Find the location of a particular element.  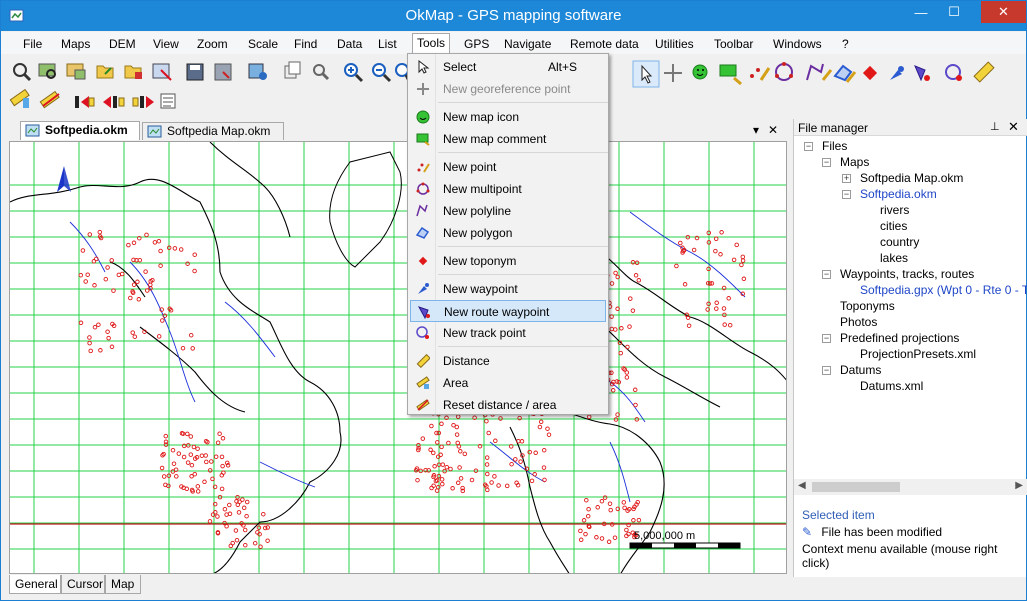

tab-cursor: Cursor is located at coordinates (83, 584).